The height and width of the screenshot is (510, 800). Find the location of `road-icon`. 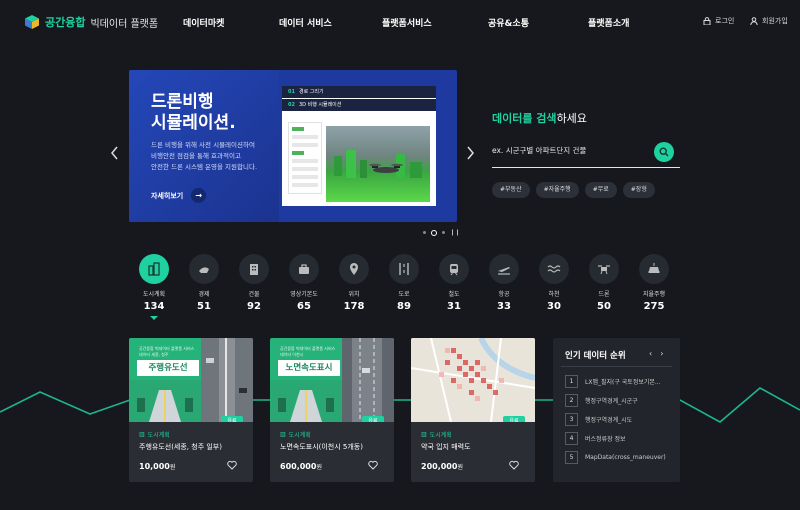

road-icon is located at coordinates (404, 269).